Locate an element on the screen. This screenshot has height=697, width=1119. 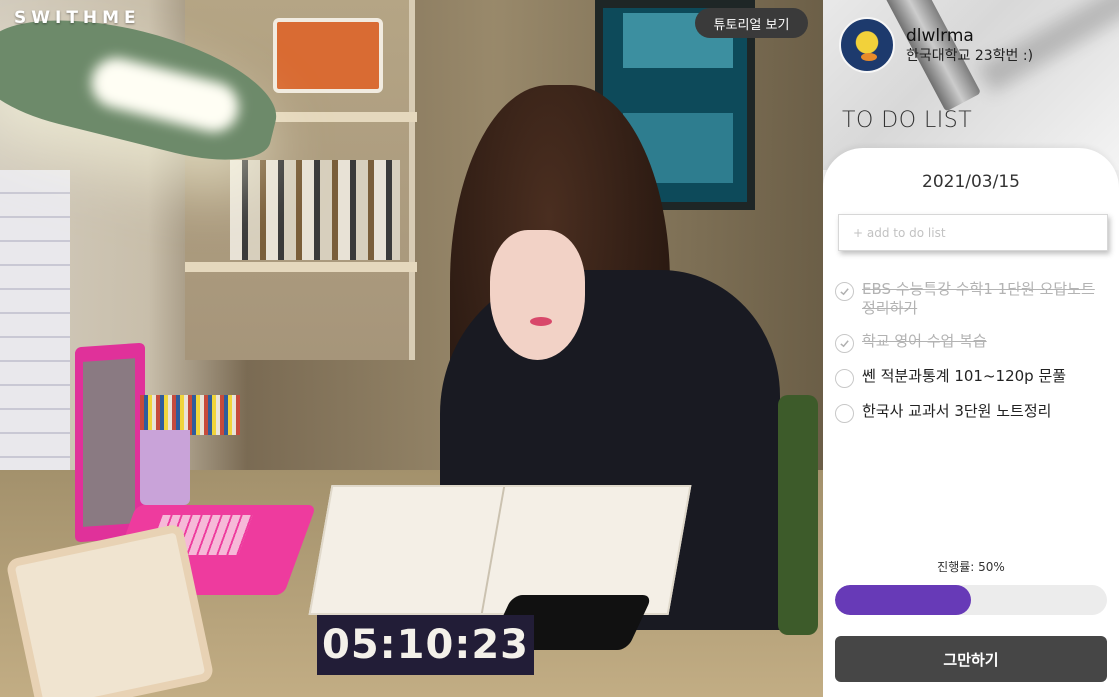
todo-text: 학교 영어 수업 복습 is located at coordinates (924, 341).